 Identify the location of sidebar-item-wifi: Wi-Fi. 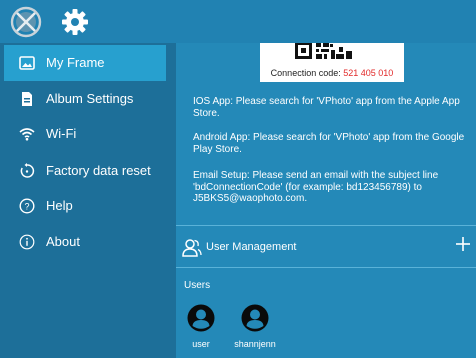
(88, 134).